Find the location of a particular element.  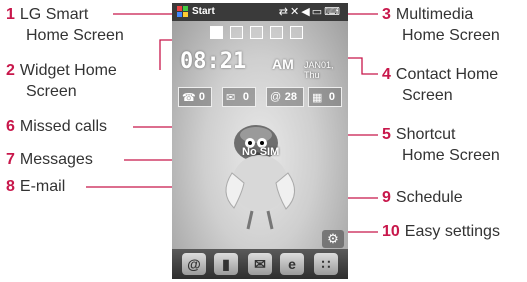

callout-9: 9 Schedule is located at coordinates (422, 197).